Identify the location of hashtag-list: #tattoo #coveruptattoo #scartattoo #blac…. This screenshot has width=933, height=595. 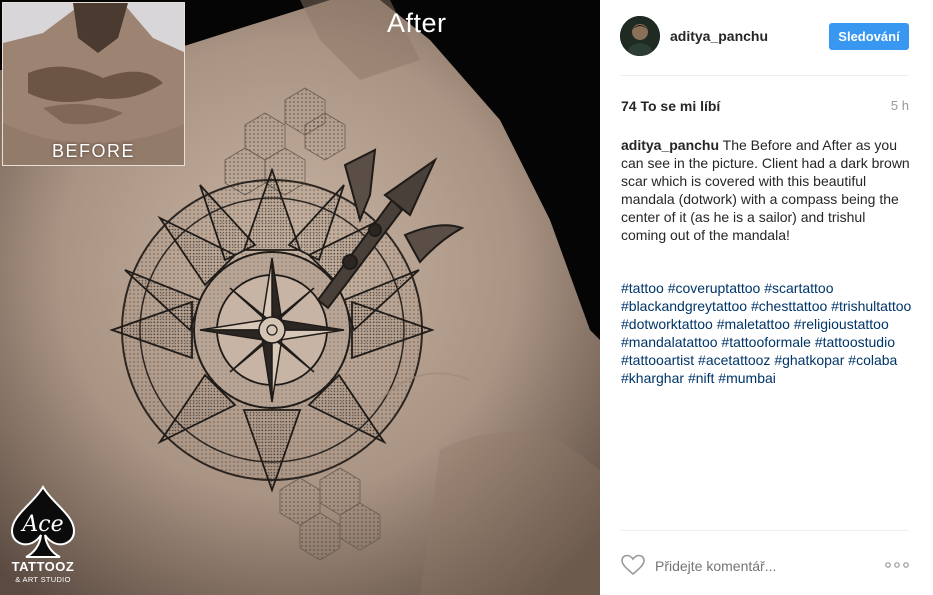
(767, 333).